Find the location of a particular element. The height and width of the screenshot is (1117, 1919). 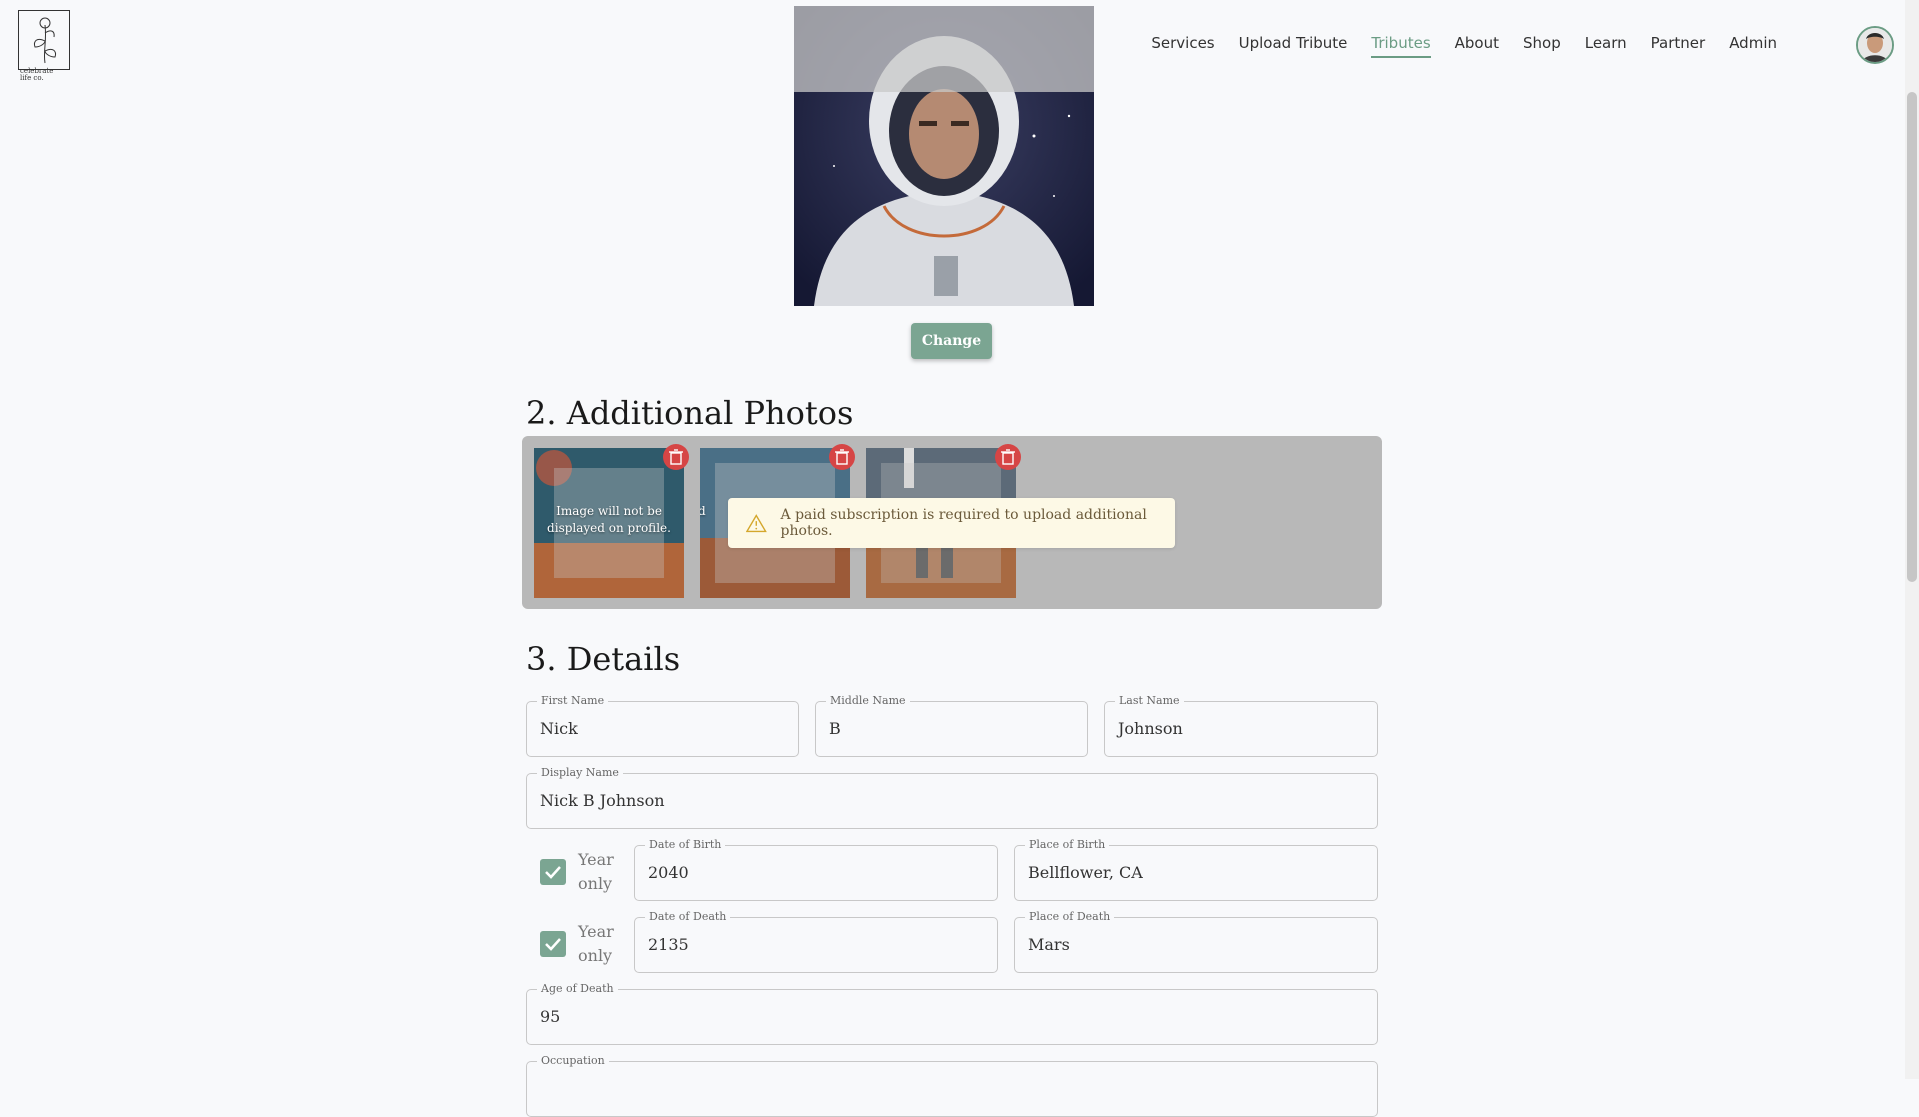

occupation-label: Occupation is located at coordinates (573, 1061).